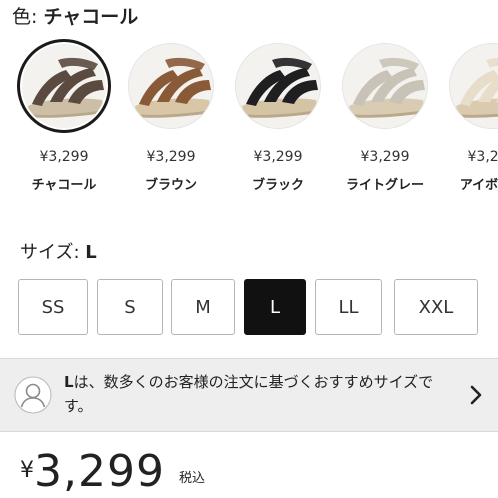 This screenshot has width=498, height=498. Describe the element at coordinates (99, 471) in the screenshot. I see `price-amount: 3,299` at that location.